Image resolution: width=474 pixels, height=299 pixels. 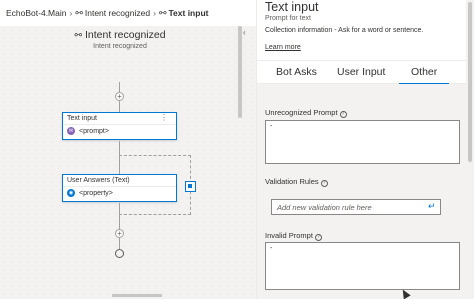 I want to click on prompt-icon: ✉, so click(x=71, y=131).